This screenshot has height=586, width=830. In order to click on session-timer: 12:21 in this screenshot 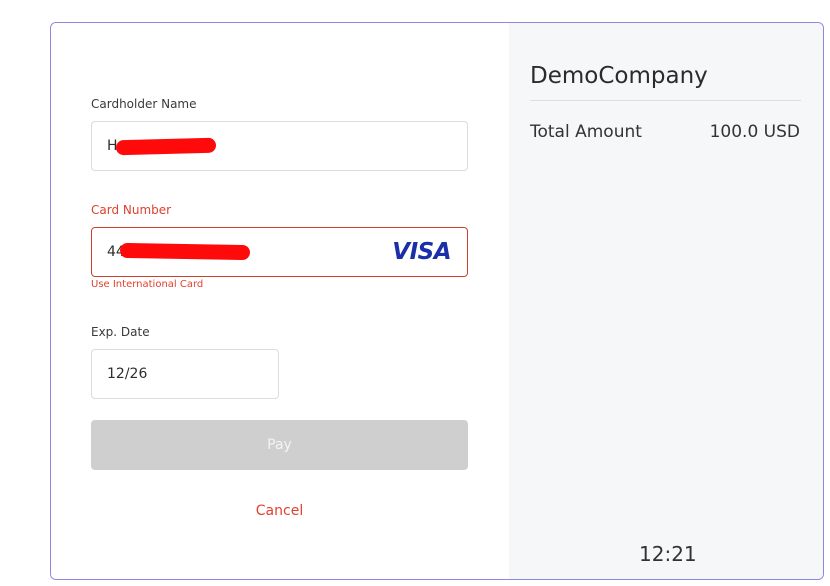, I will do `click(668, 554)`.